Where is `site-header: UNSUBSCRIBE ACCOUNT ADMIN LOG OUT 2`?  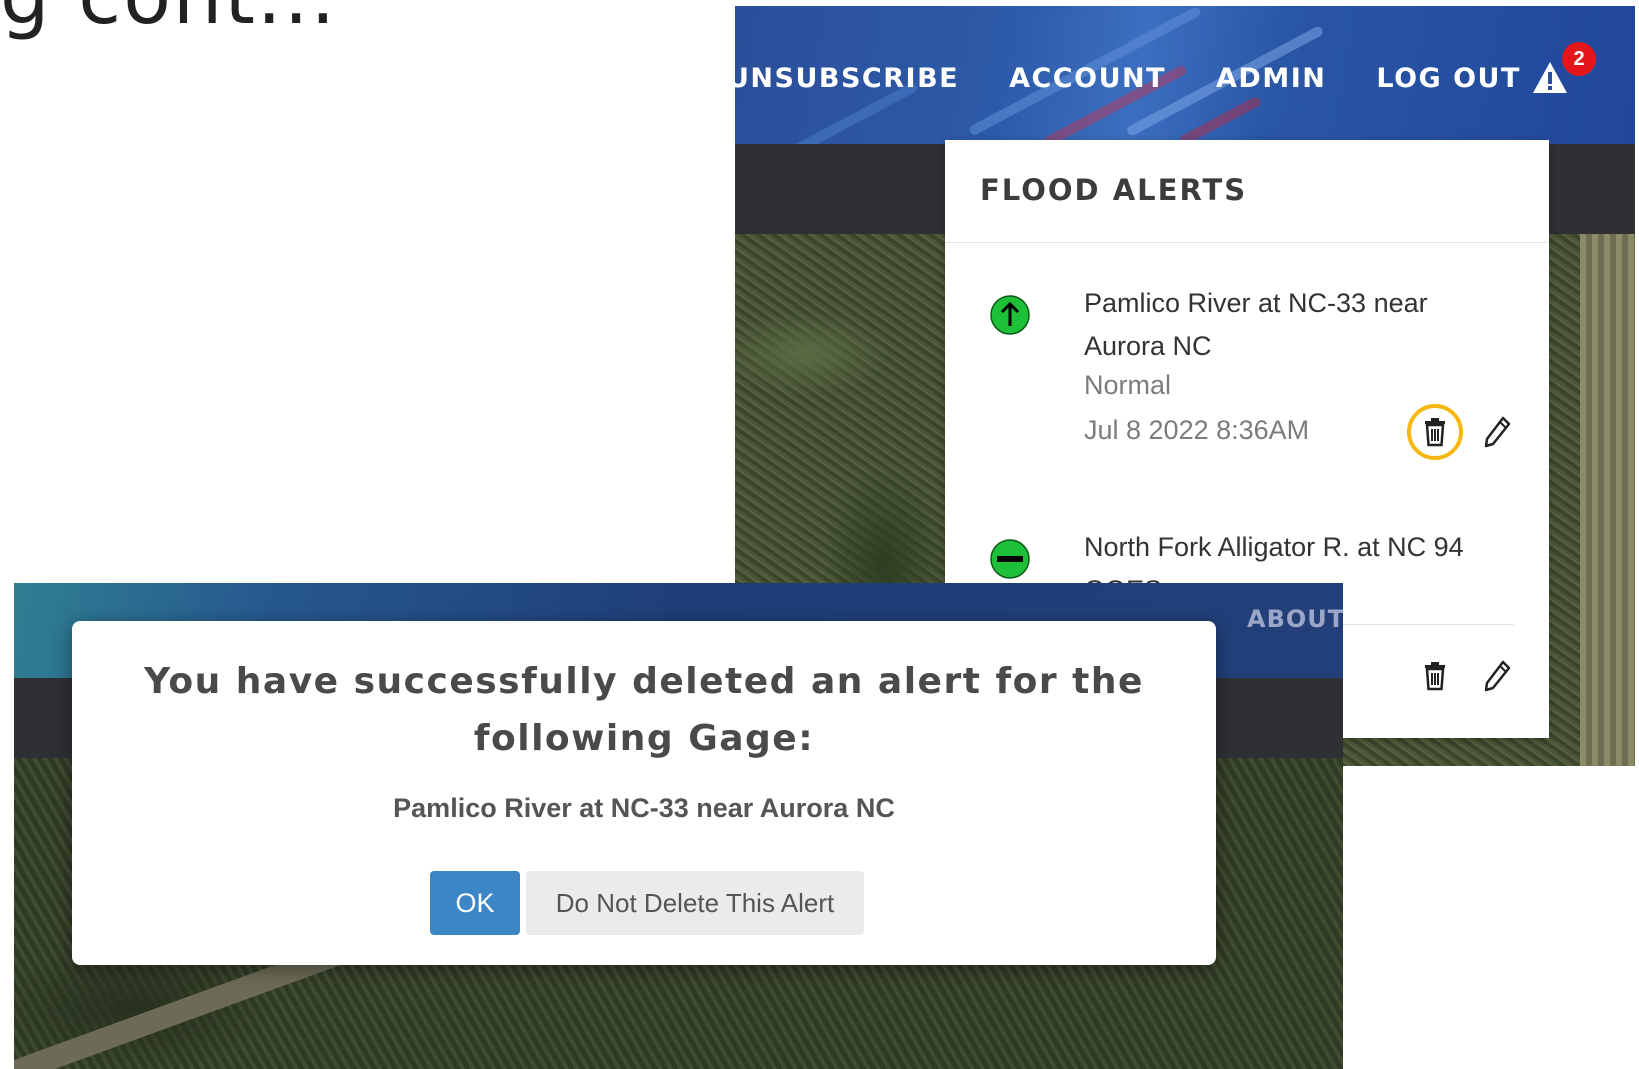 site-header: UNSUBSCRIBE ACCOUNT ADMIN LOG OUT 2 is located at coordinates (1185, 75).